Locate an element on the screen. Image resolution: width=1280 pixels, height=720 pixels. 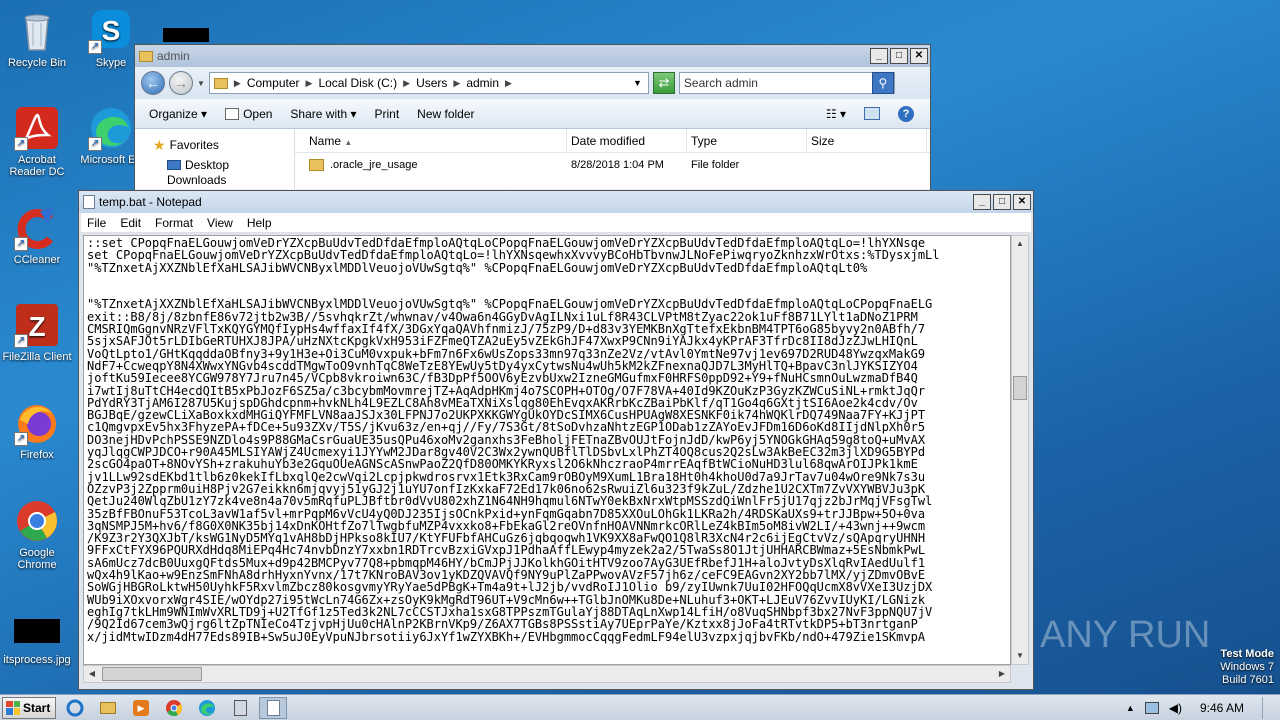
clock: 9:46 AM is located at coordinates (1222, 708).